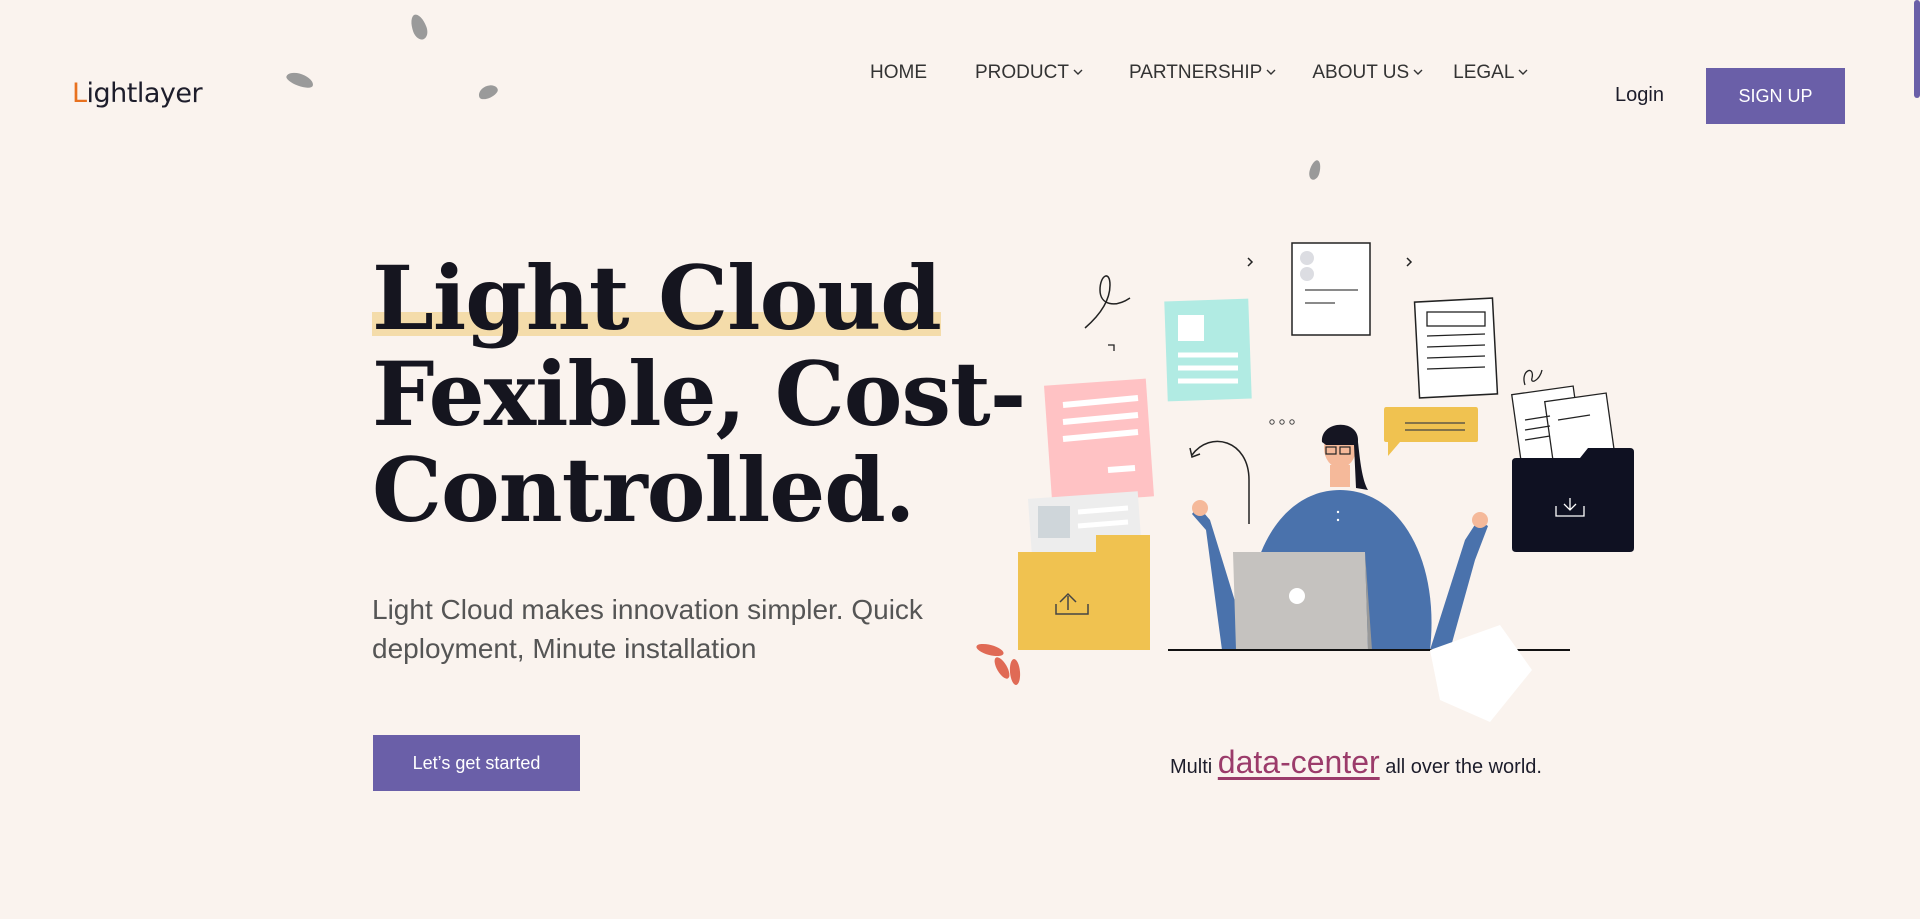 The height and width of the screenshot is (919, 1920). I want to click on logo-letter: L, so click(79, 93).